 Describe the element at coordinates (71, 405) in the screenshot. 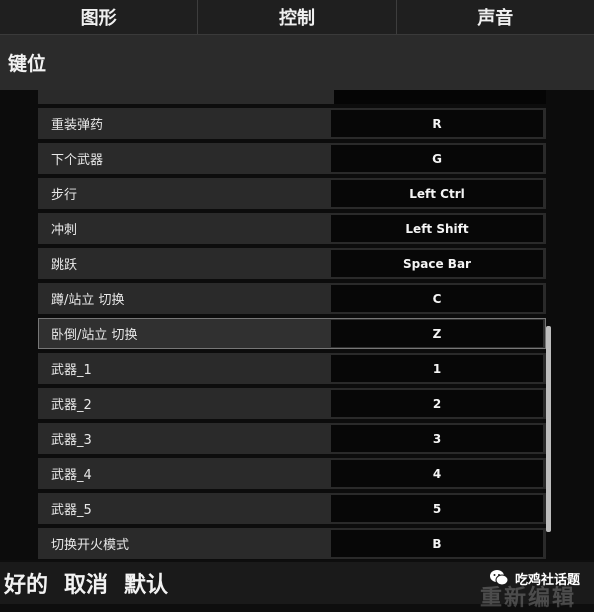

I see `keybinding-action-label: 武器_2` at that location.